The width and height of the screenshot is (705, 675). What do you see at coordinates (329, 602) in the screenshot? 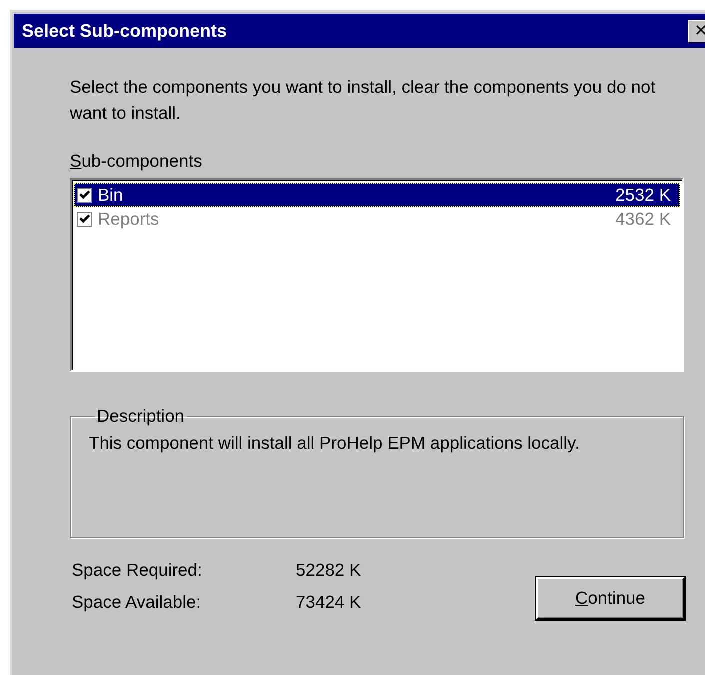
I see `space-value: 73424 K` at bounding box center [329, 602].